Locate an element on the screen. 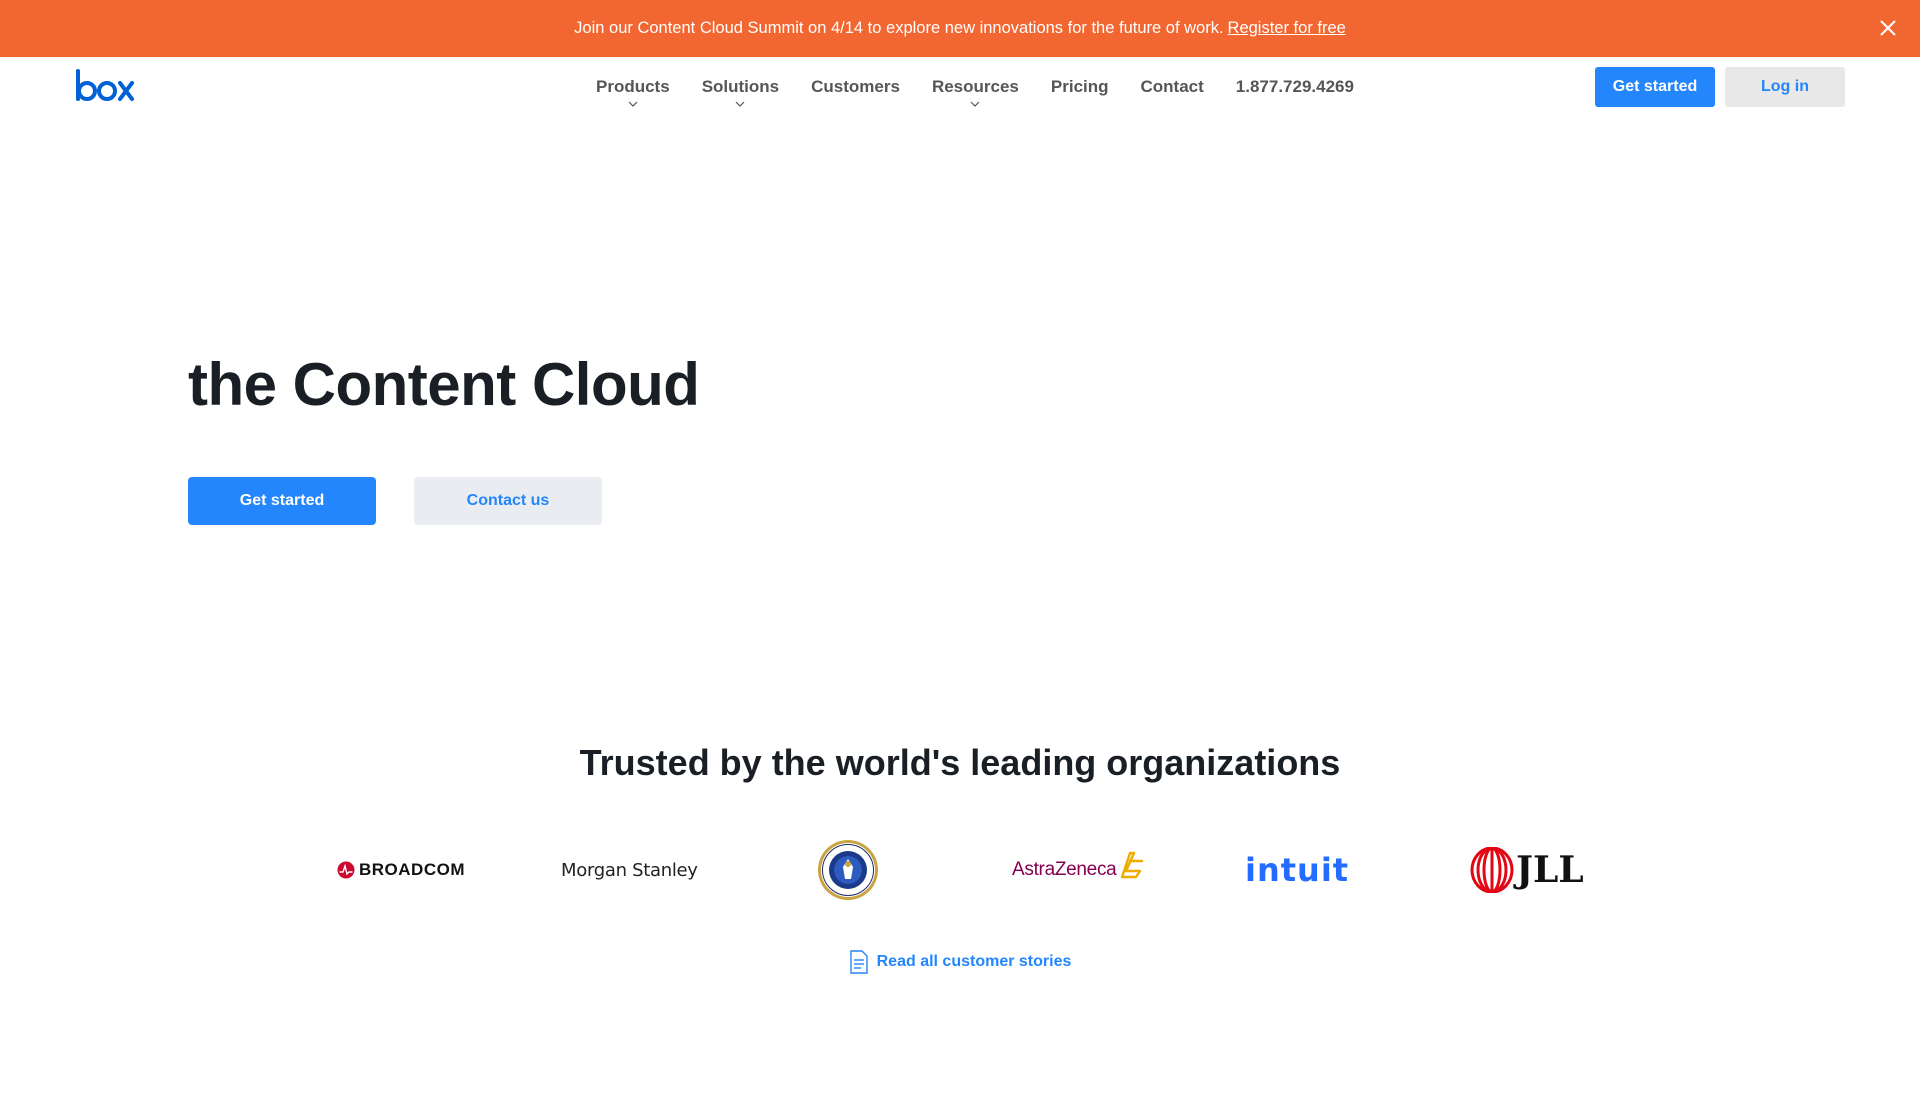  morgan-stanley-logo: Morgan Stanley is located at coordinates (629, 870).